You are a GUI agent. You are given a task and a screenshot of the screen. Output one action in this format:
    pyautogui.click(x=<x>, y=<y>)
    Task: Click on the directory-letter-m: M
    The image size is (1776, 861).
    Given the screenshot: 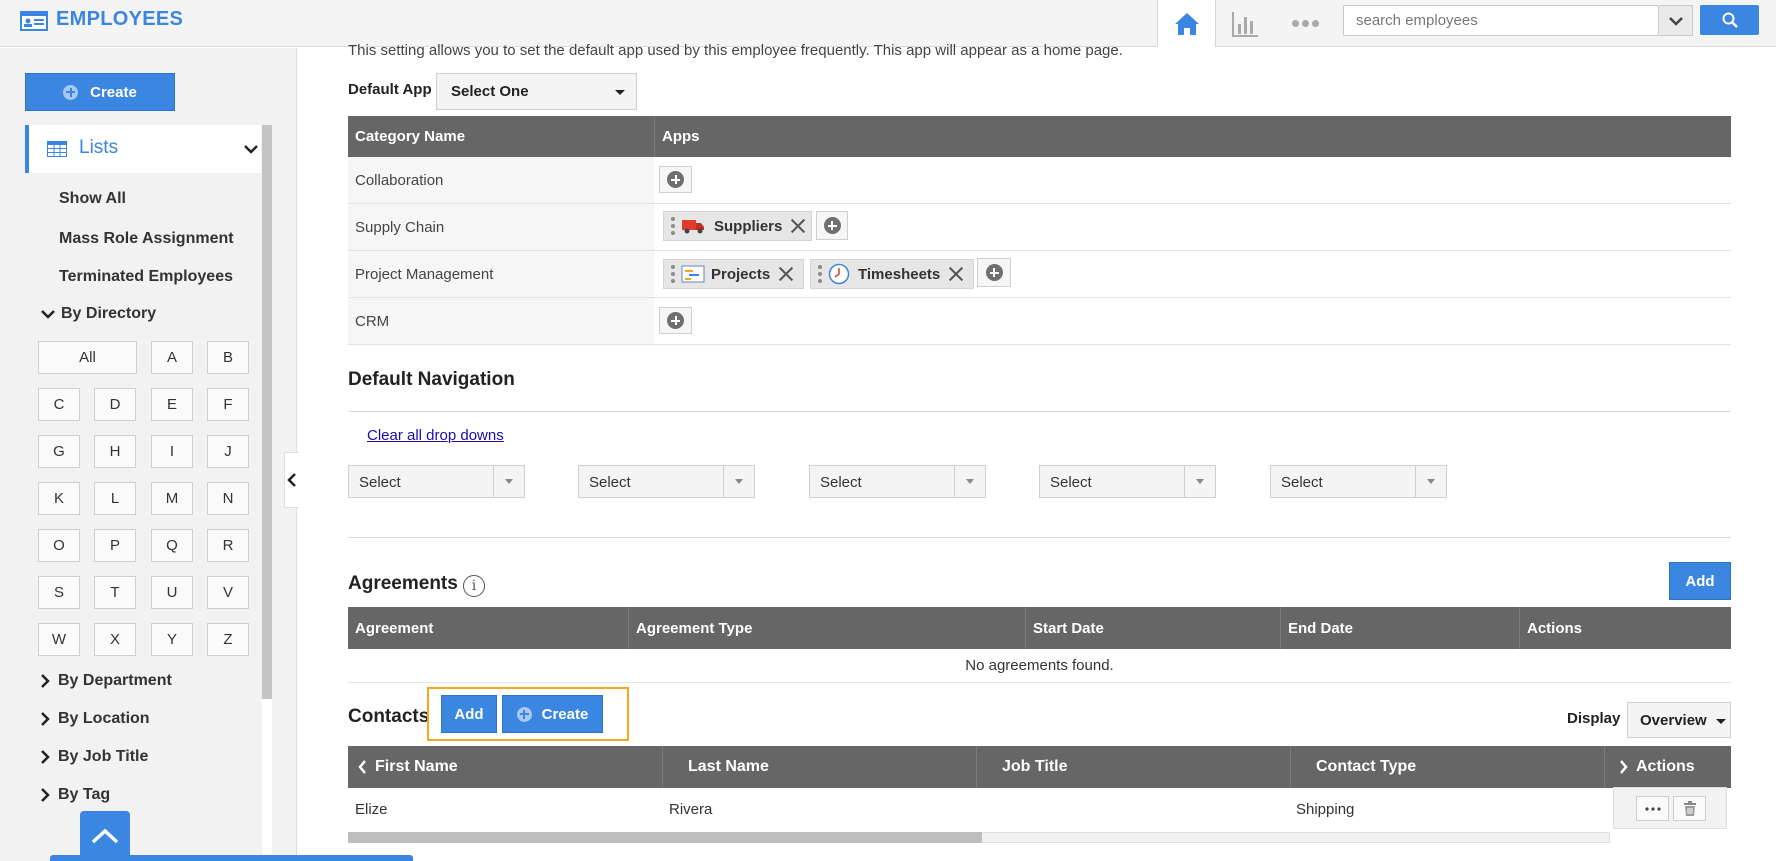 What is the action you would take?
    pyautogui.click(x=172, y=498)
    